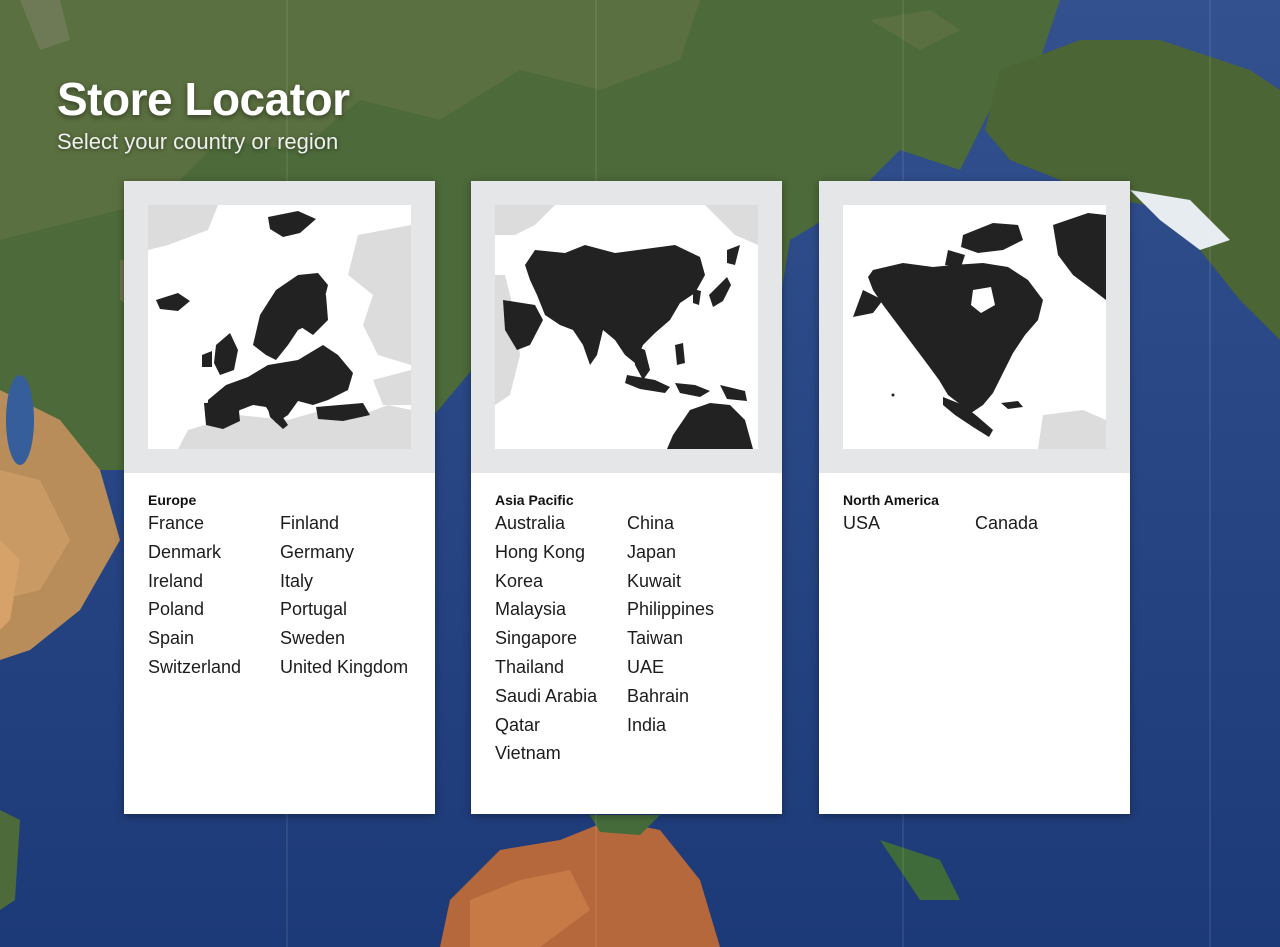 The height and width of the screenshot is (947, 1280). I want to click on country-link: France, so click(214, 523).